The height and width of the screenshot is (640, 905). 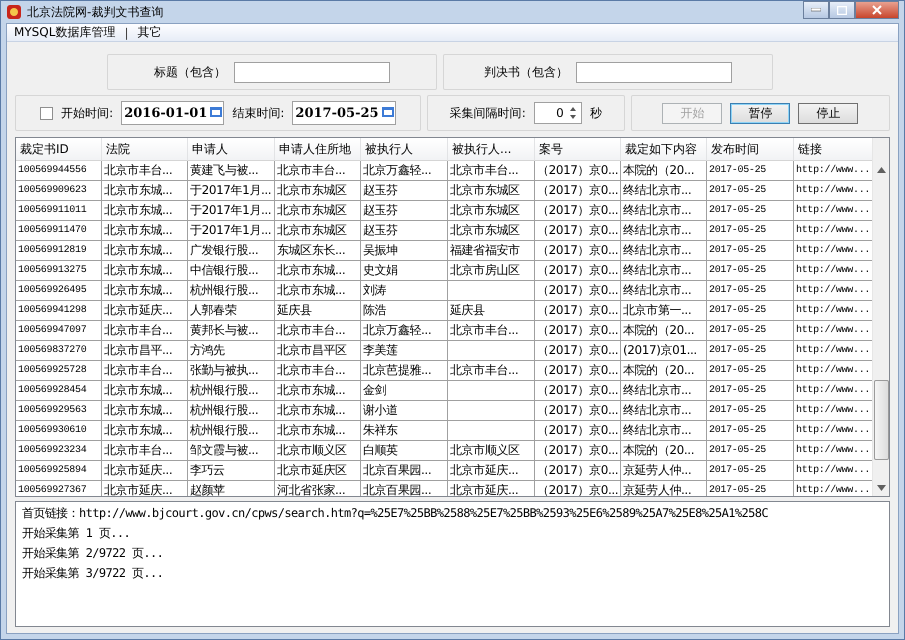 I want to click on scroll-up-icon, so click(x=881, y=170).